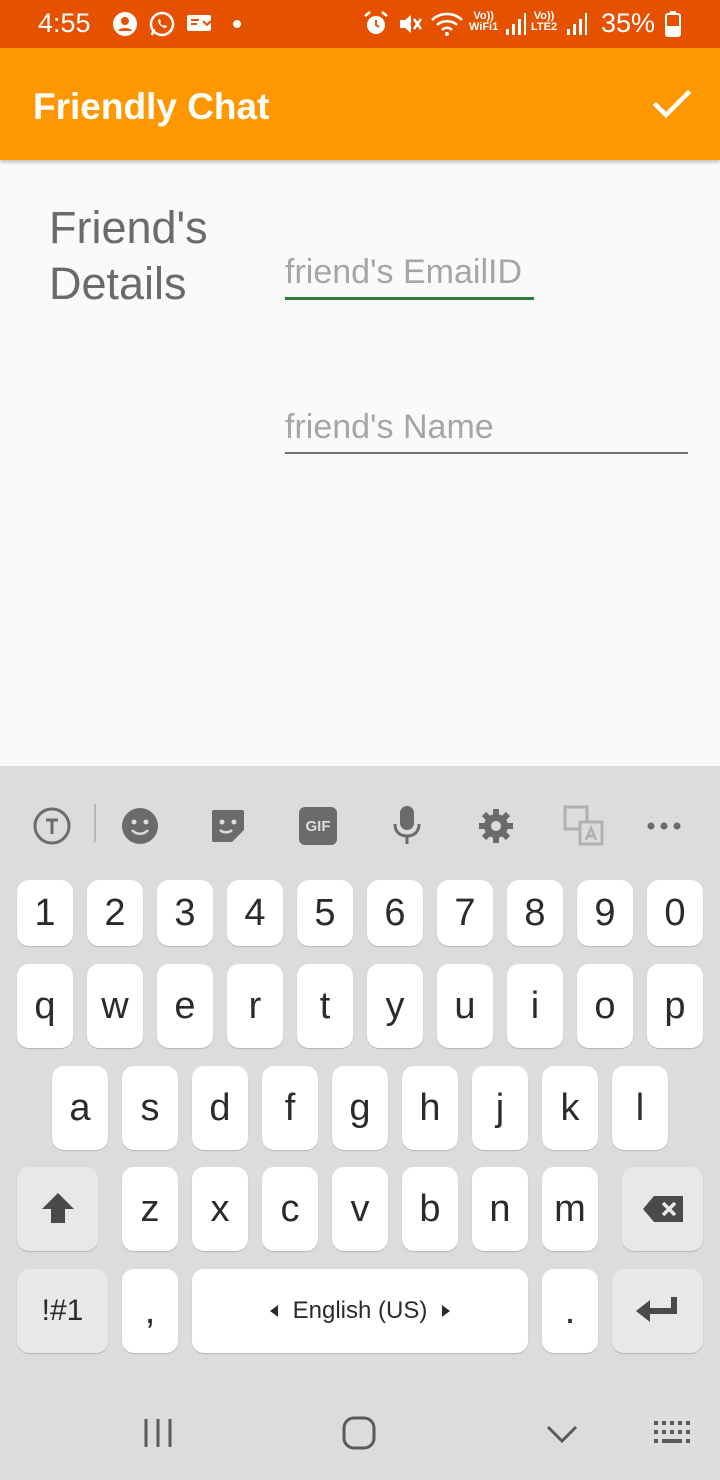  What do you see at coordinates (376, 24) in the screenshot?
I see `alarm-icon` at bounding box center [376, 24].